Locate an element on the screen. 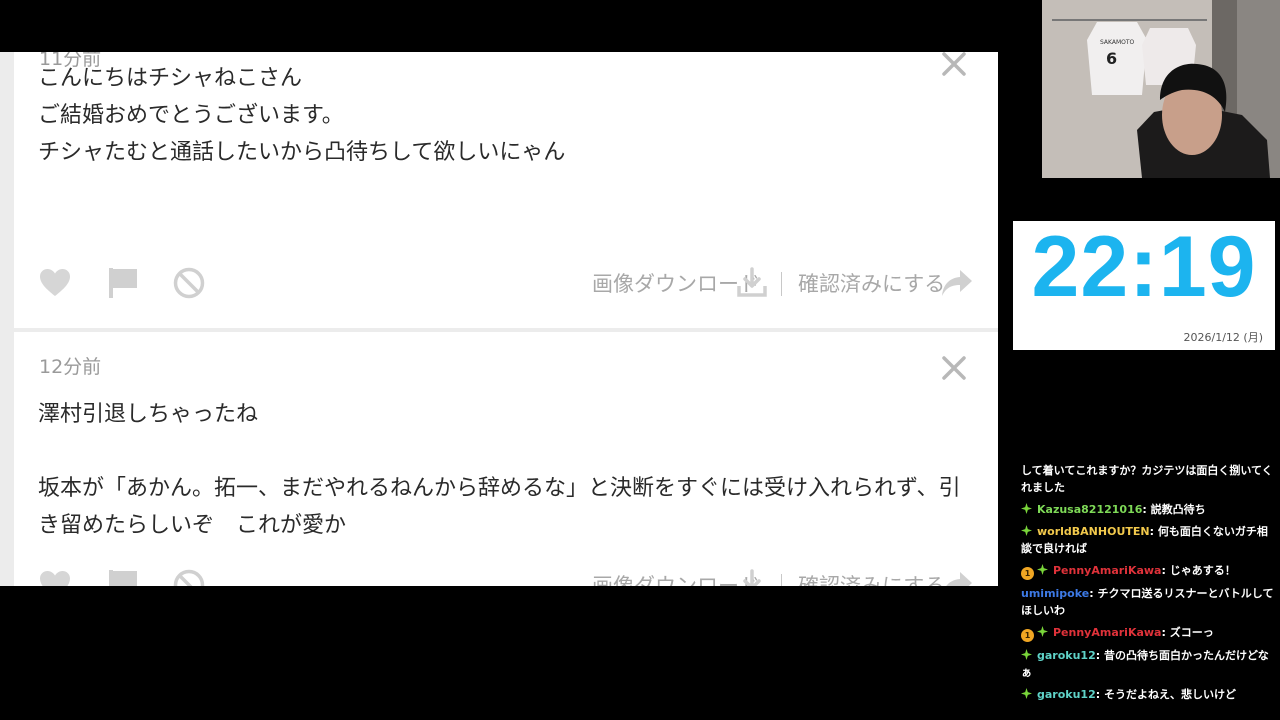  clock-widget: 22:19 2026/1/12 (月) is located at coordinates (1144, 285).